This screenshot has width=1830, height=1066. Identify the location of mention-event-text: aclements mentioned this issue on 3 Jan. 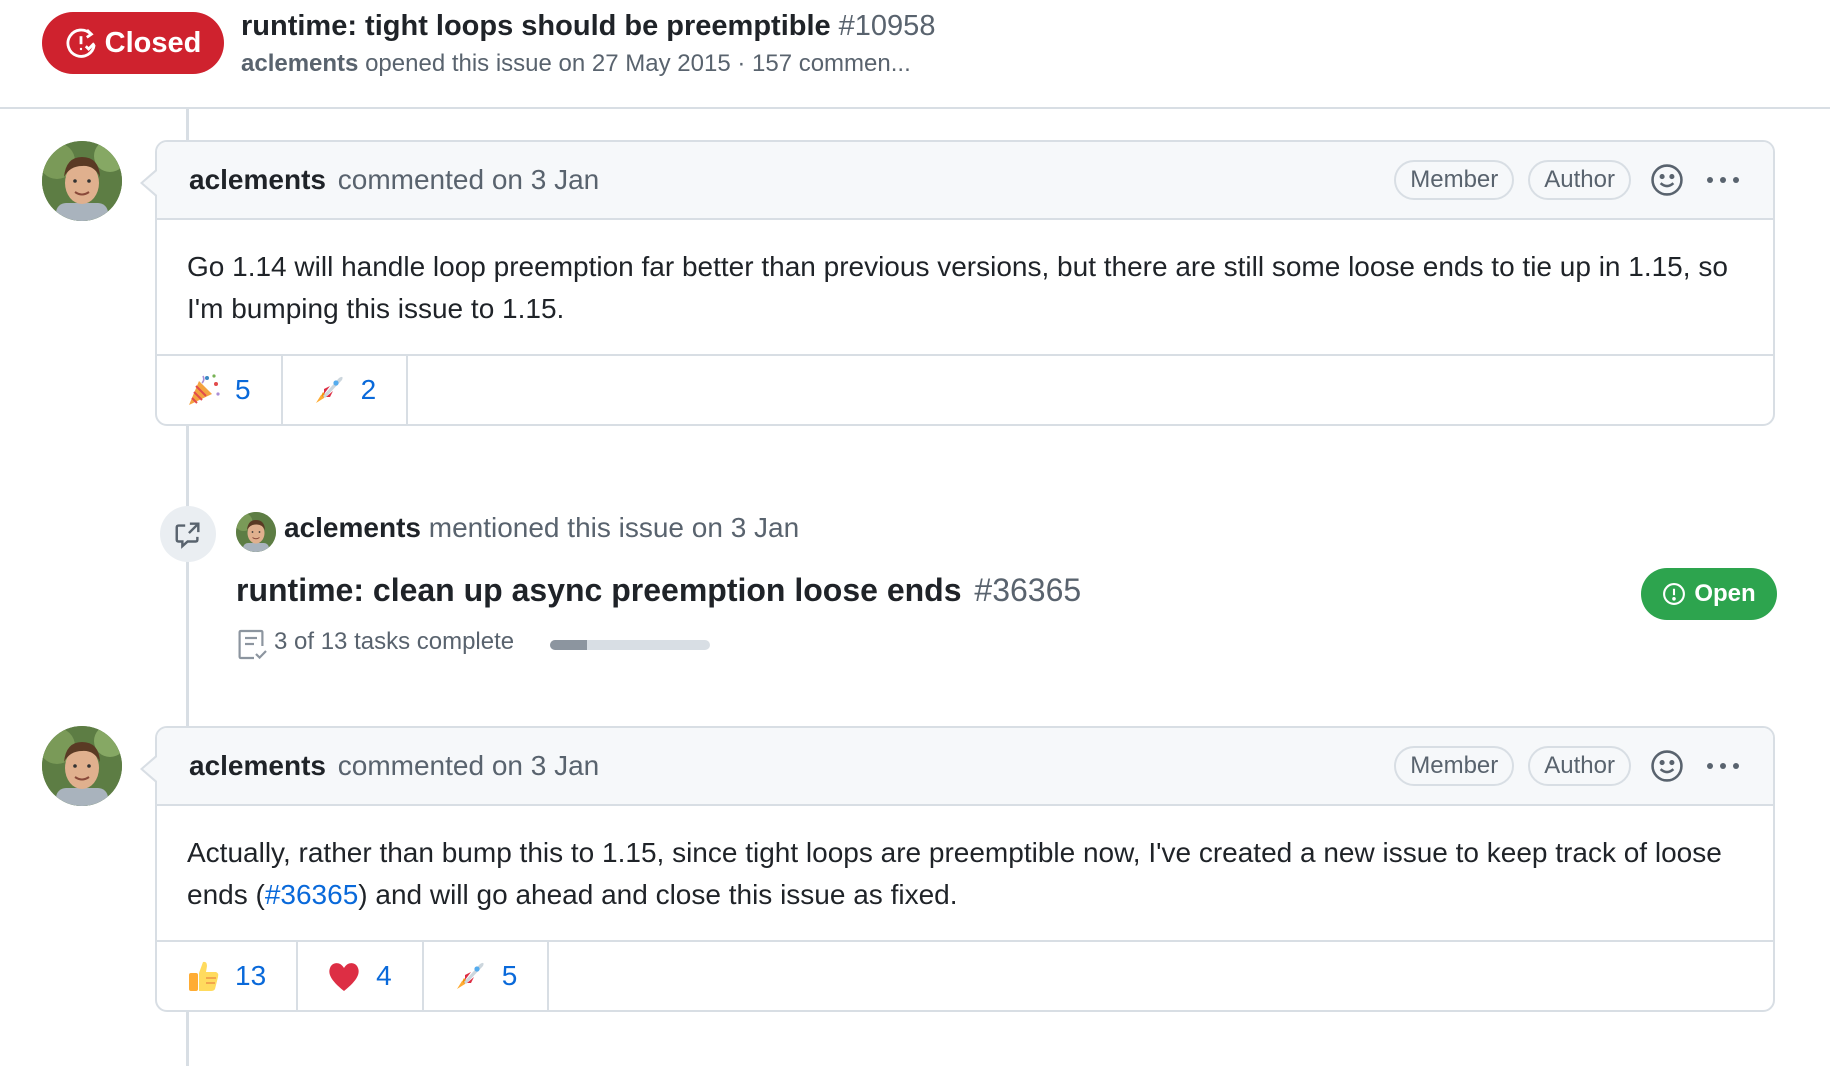
(541, 528).